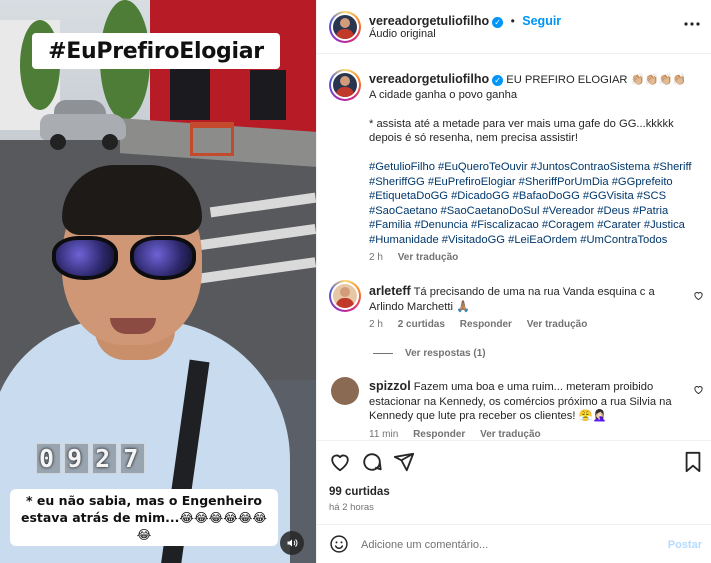  What do you see at coordinates (429, 79) in the screenshot?
I see `caption-username: vereadorgetuliofilho` at bounding box center [429, 79].